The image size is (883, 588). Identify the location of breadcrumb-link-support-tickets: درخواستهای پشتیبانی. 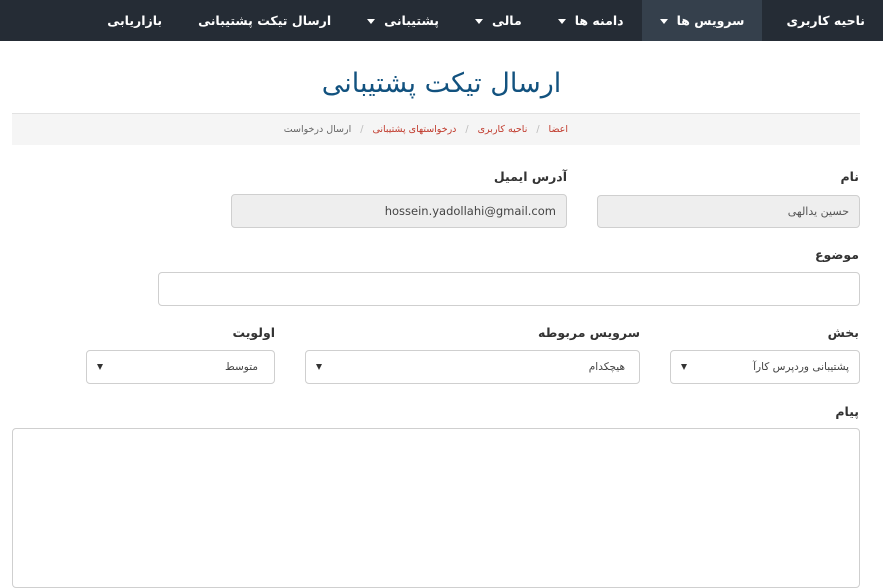
(414, 129).